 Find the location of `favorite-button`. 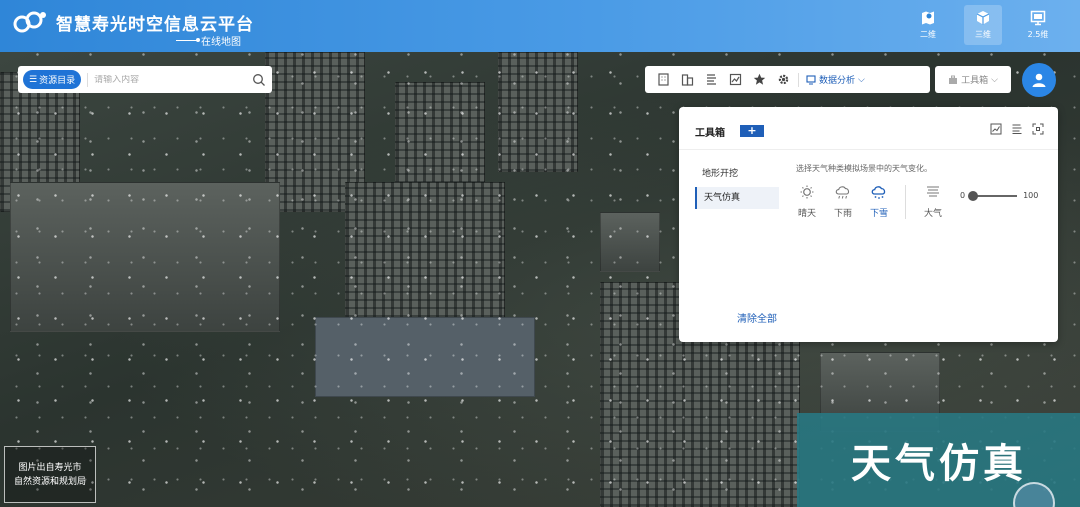

favorite-button is located at coordinates (759, 79).